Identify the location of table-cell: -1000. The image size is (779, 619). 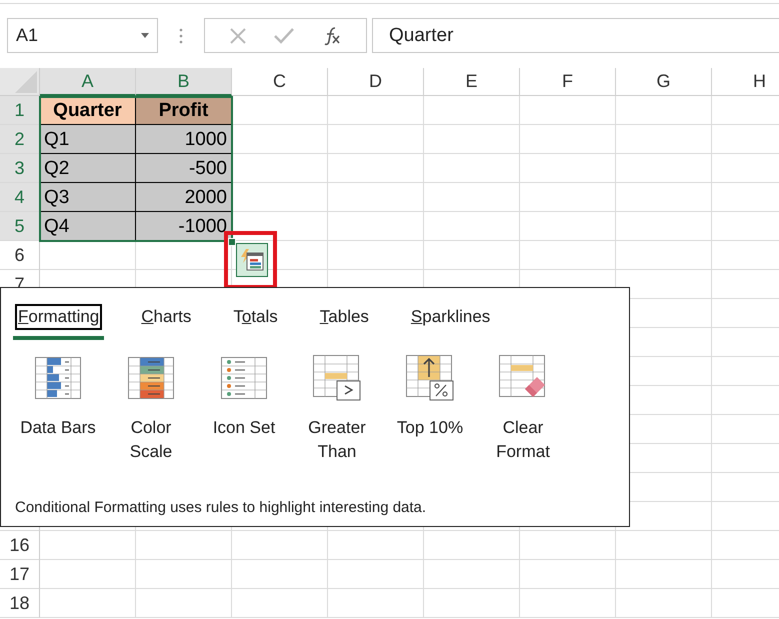
(184, 226).